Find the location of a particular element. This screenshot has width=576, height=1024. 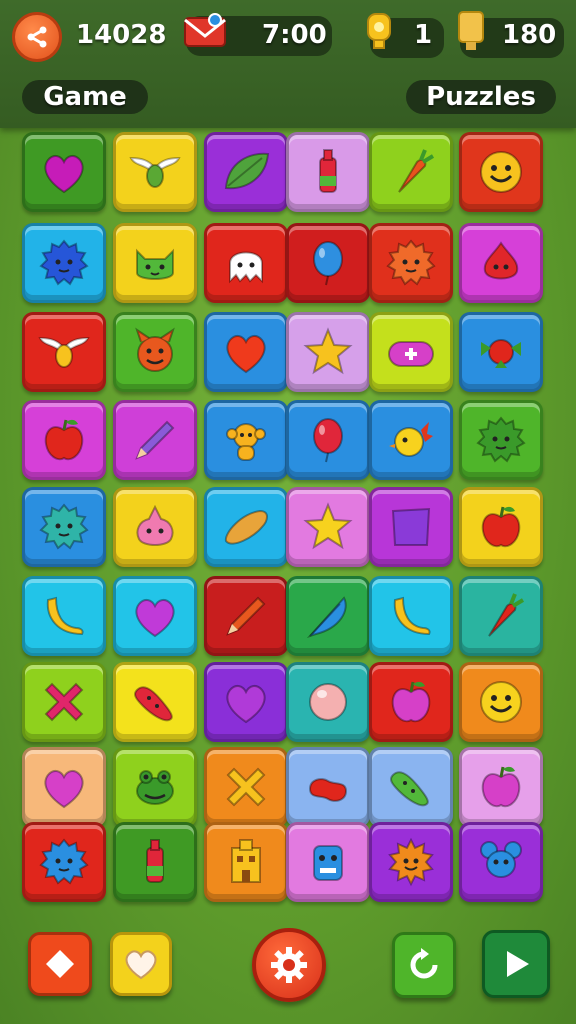

mail-icon is located at coordinates (205, 32).